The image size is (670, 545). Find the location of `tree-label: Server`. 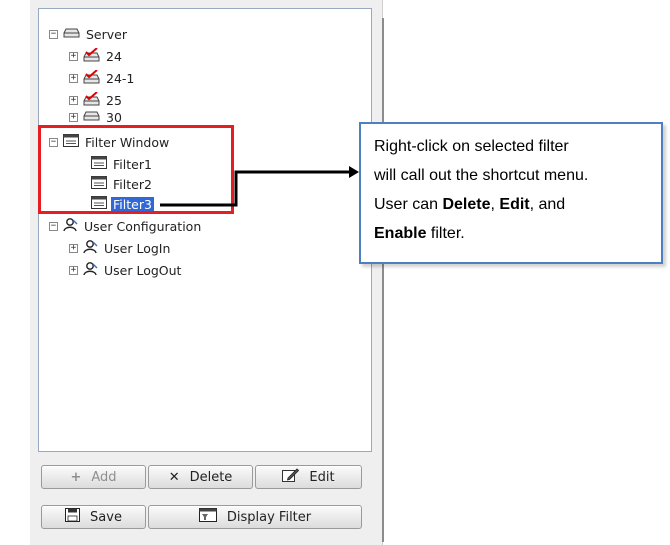

tree-label: Server is located at coordinates (106, 34).